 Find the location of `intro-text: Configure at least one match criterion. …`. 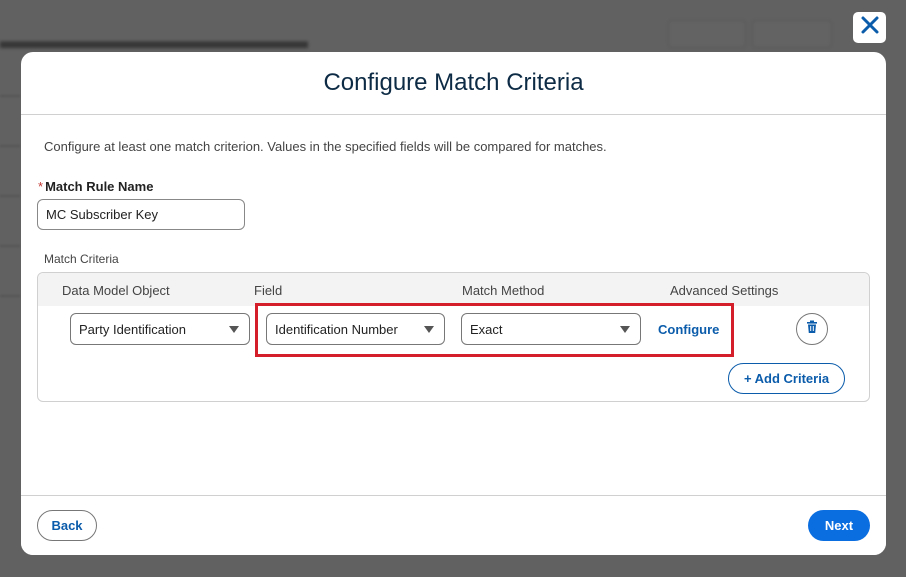

intro-text: Configure at least one match criterion. … is located at coordinates (325, 146).